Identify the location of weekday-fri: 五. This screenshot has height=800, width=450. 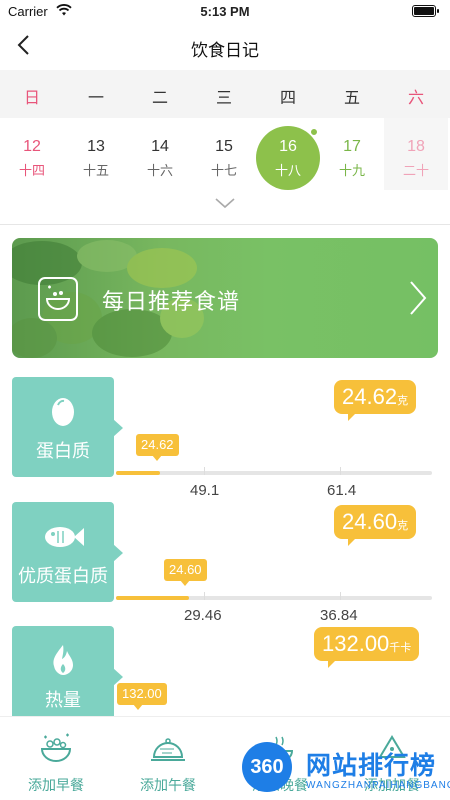
(351, 98).